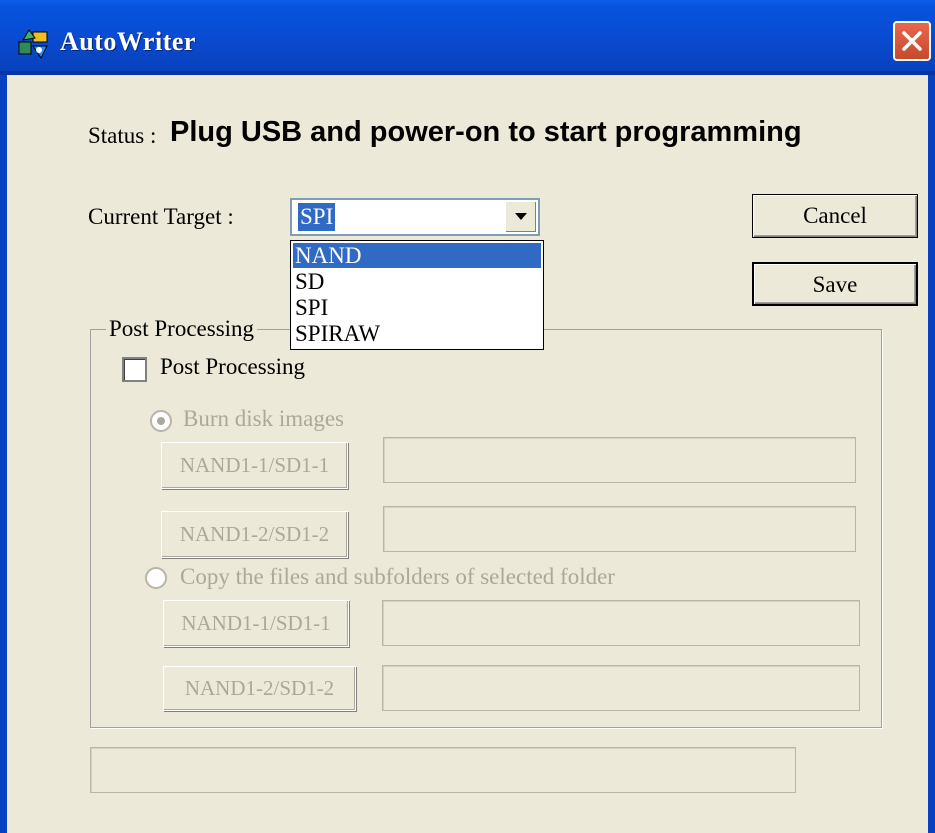  I want to click on burn-disk-images-radio, so click(161, 421).